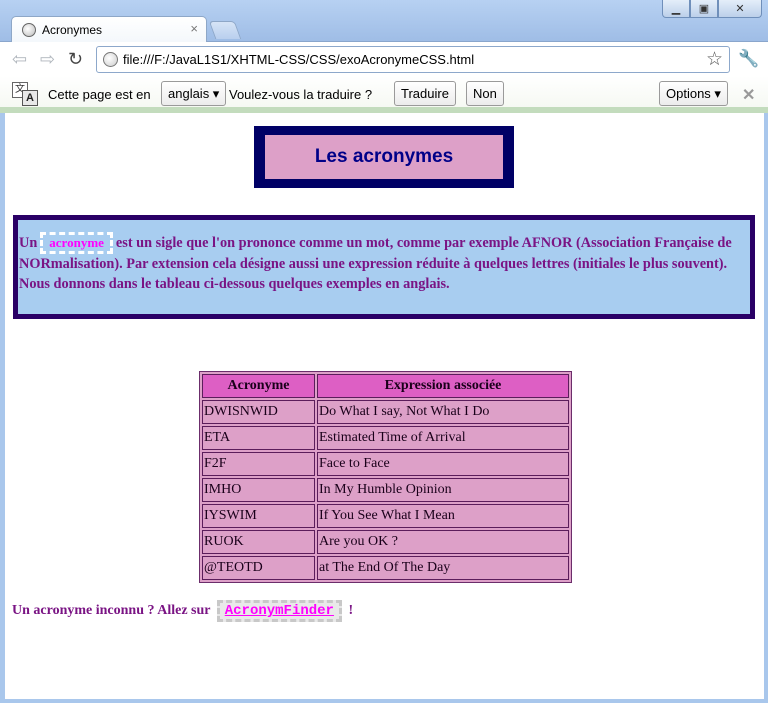  What do you see at coordinates (443, 542) in the screenshot?
I see `expression-cell: Are you OK ?` at bounding box center [443, 542].